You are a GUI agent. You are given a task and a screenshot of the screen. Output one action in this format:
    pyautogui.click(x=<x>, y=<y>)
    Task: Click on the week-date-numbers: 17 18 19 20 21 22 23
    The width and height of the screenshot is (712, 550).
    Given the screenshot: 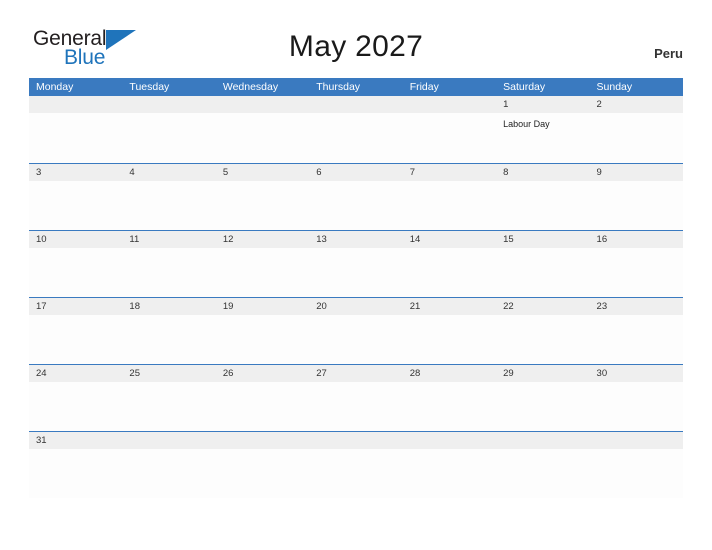 What is the action you would take?
    pyautogui.click(x=356, y=306)
    